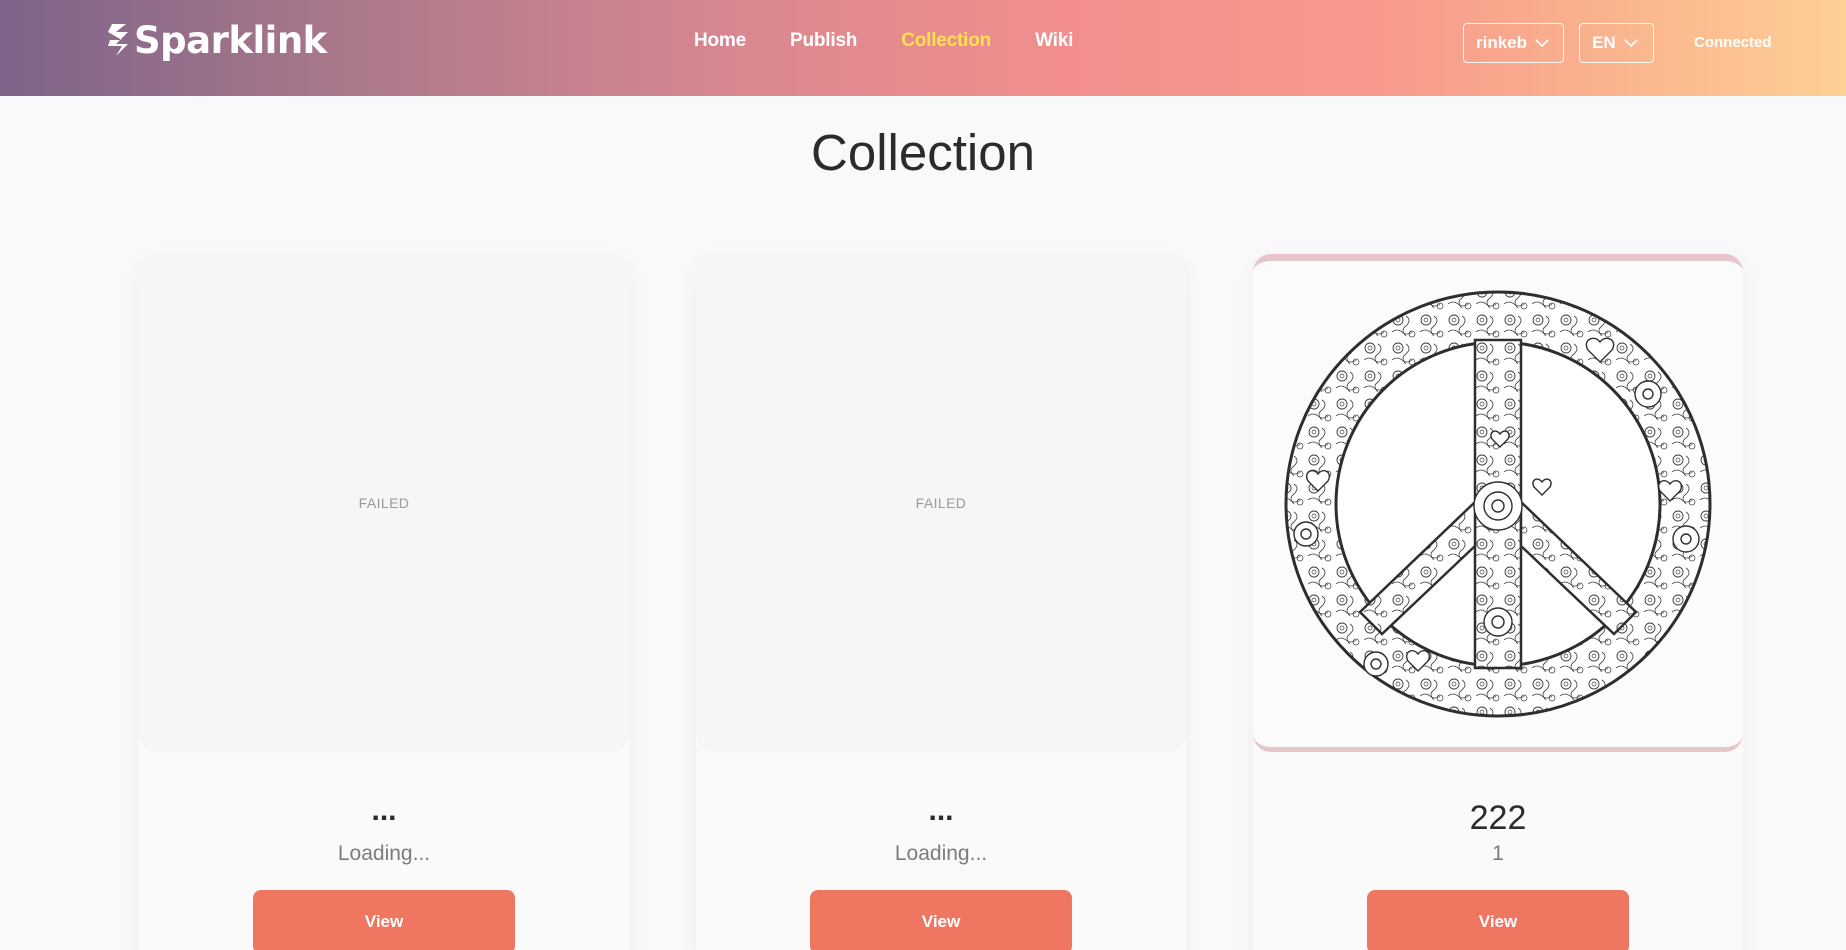 The height and width of the screenshot is (950, 1846). I want to click on nav-home: Home, so click(720, 41).